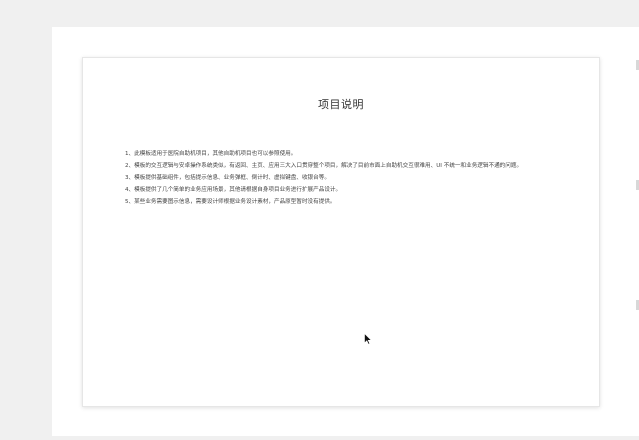 This screenshot has width=639, height=440. Describe the element at coordinates (368, 339) in the screenshot. I see `mouse-pointer-icon` at that location.